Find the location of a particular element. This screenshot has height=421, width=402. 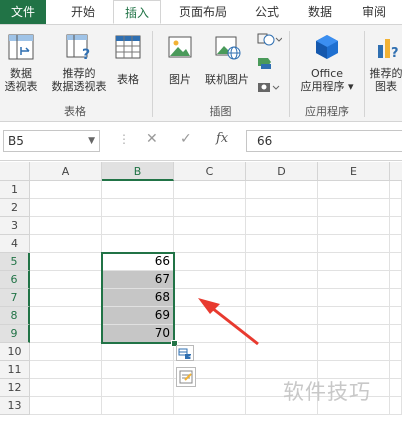

office-store-icon is located at coordinates (327, 47).